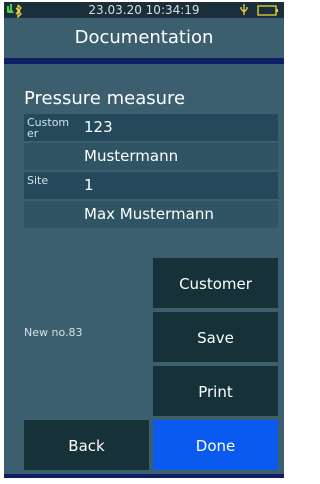  What do you see at coordinates (105, 98) in the screenshot?
I see `section-title: Pressure measure` at bounding box center [105, 98].